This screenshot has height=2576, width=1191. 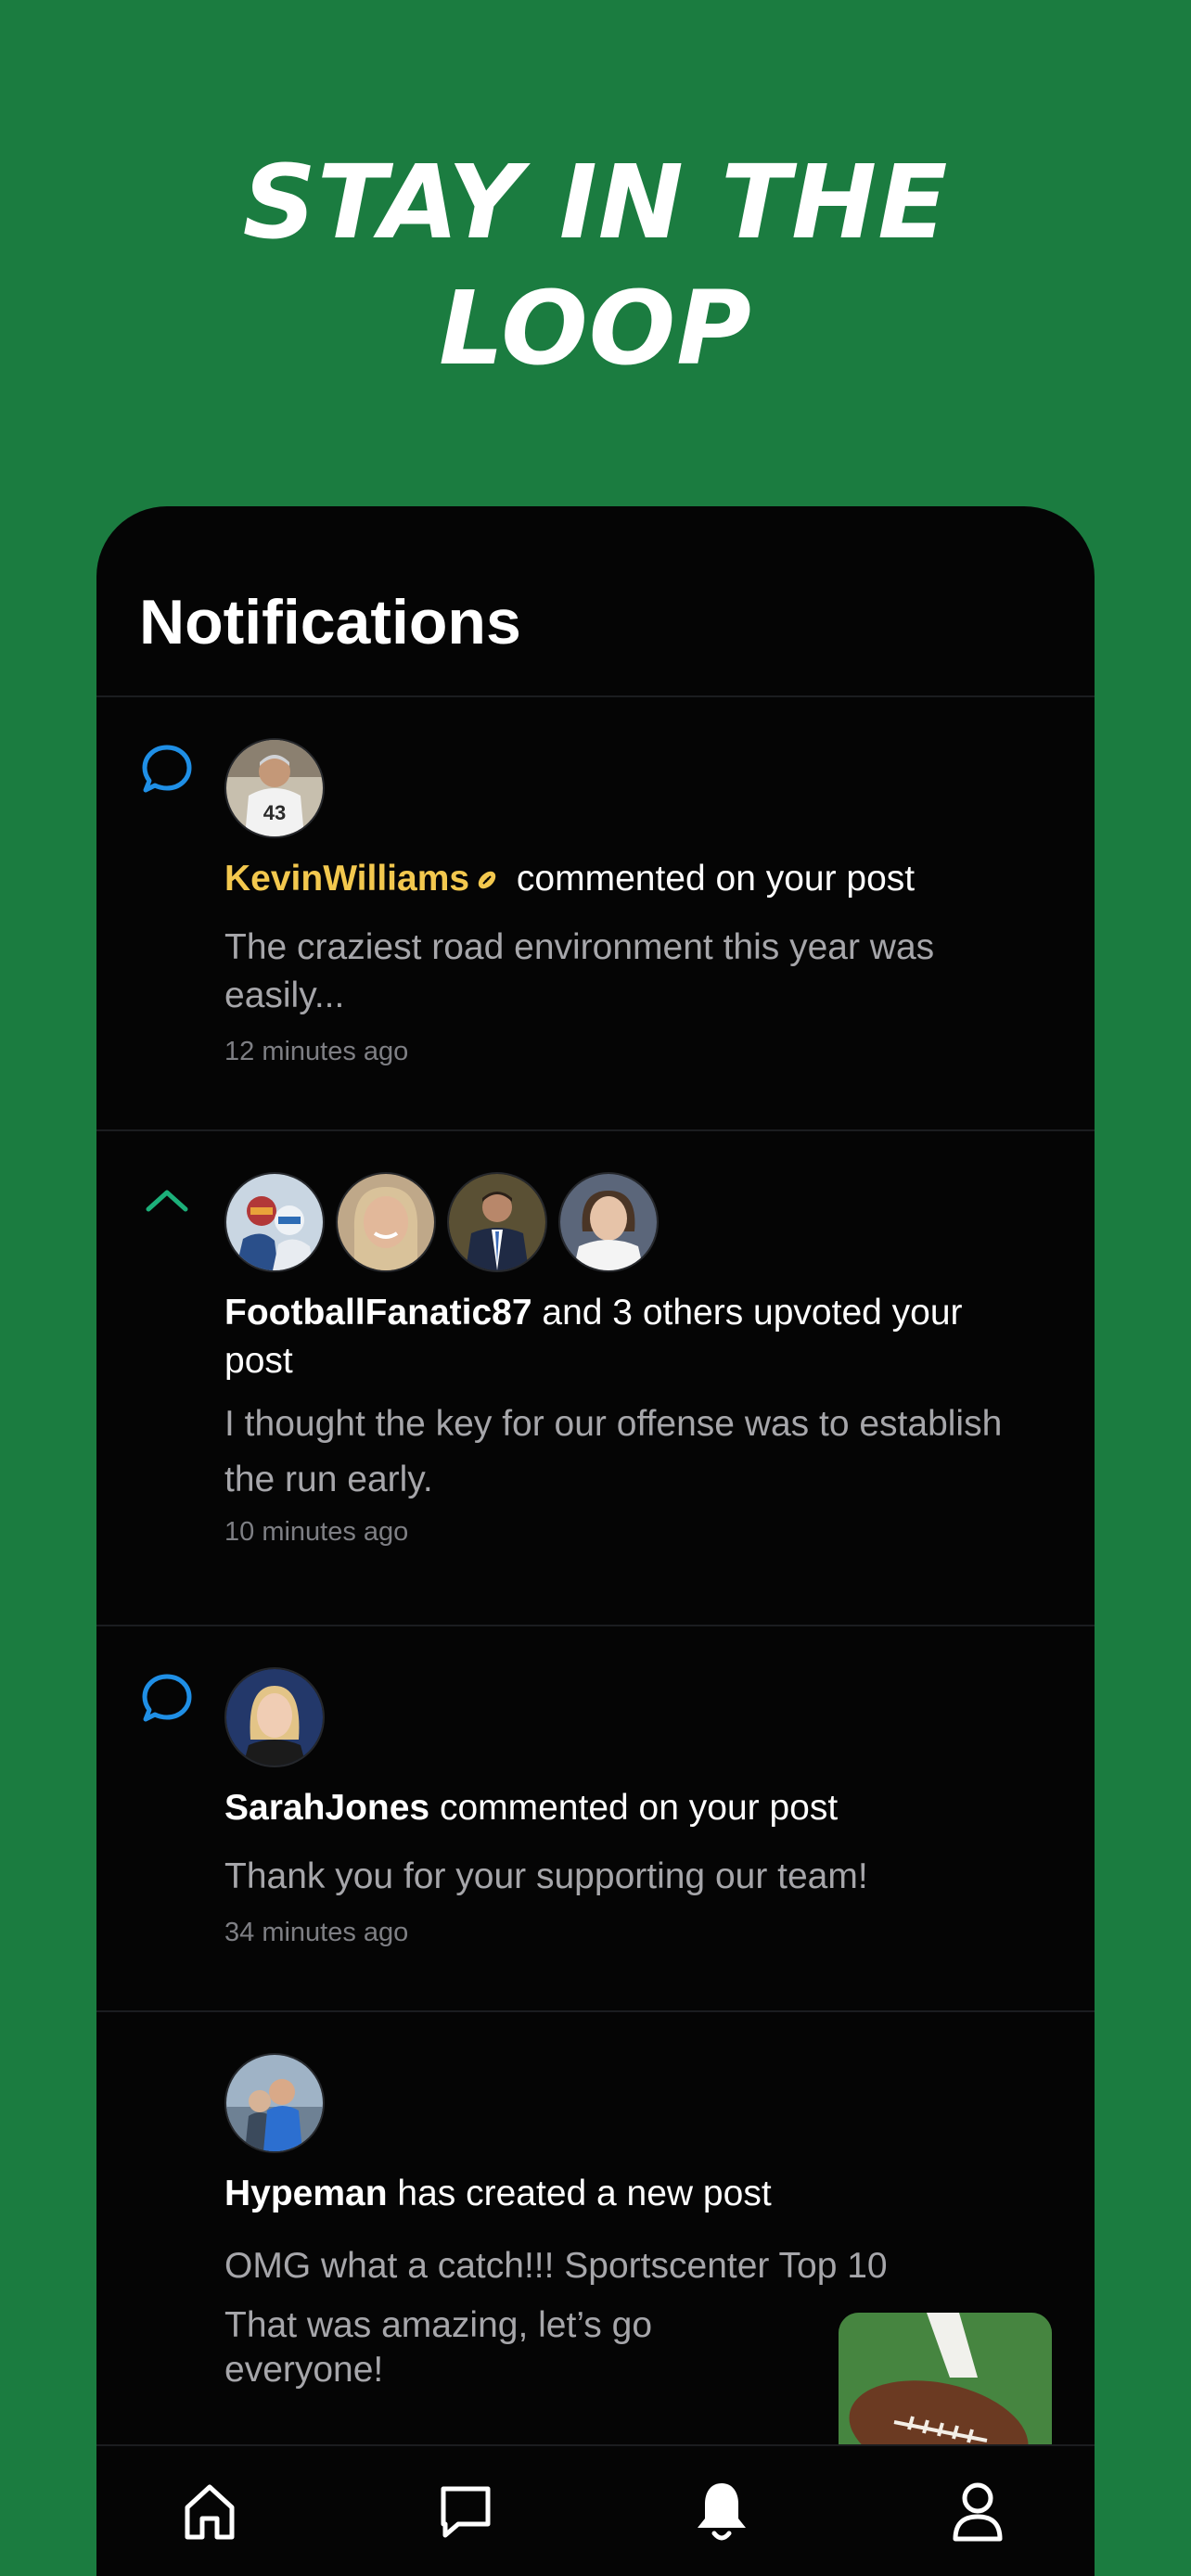 I want to click on username: KevinWilliams, so click(x=347, y=879).